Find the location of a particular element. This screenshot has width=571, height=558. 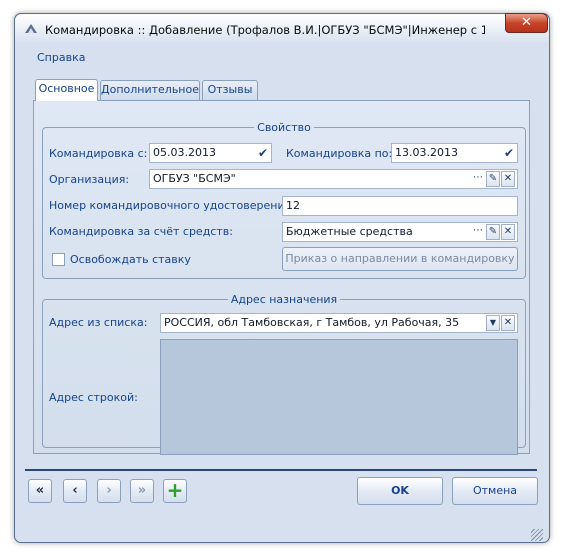

tab-main: Основное is located at coordinates (66, 90).